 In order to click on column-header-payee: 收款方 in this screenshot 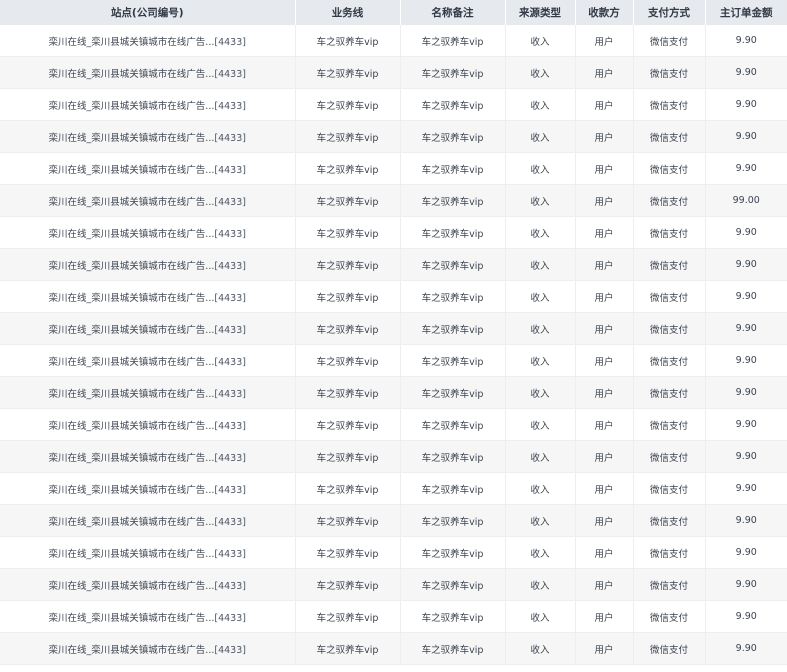, I will do `click(604, 12)`.